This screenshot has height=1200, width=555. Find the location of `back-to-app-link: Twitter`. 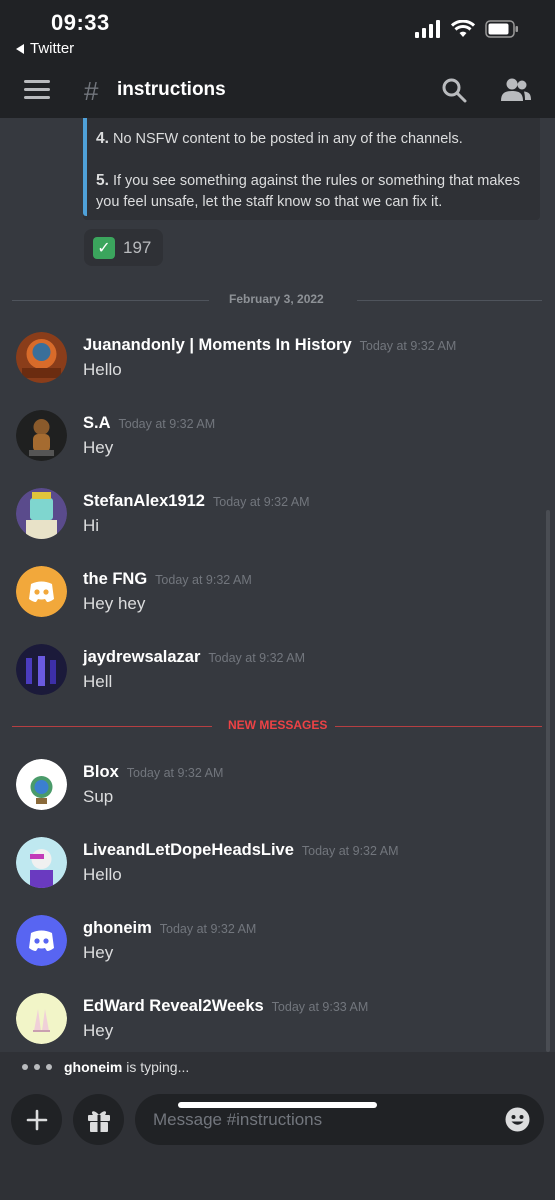

back-to-app-link: Twitter is located at coordinates (45, 48).